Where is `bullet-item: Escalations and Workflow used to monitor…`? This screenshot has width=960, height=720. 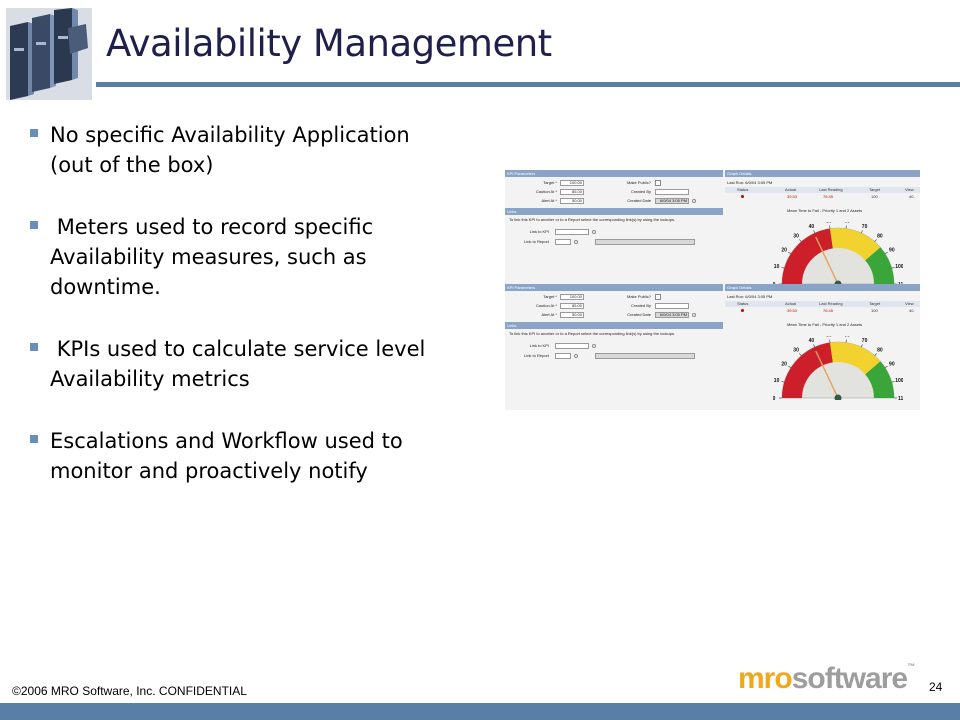 bullet-item: Escalations and Workflow used to monitor… is located at coordinates (243, 456).